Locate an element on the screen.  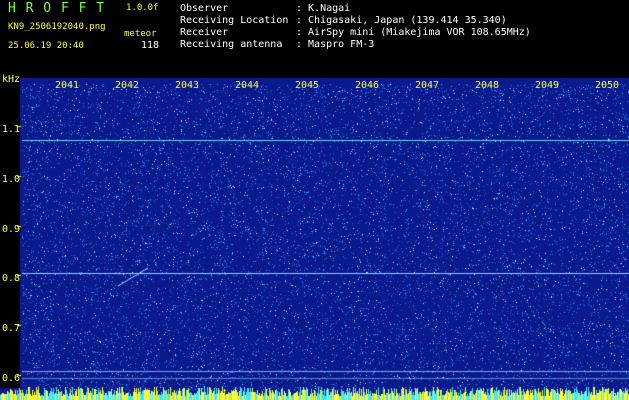
x-tick-label: 2041 is located at coordinates (67, 85).